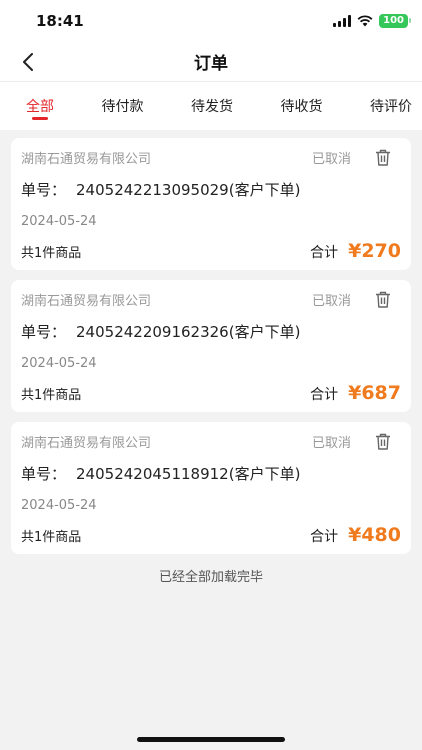  I want to click on back-icon, so click(28, 62).